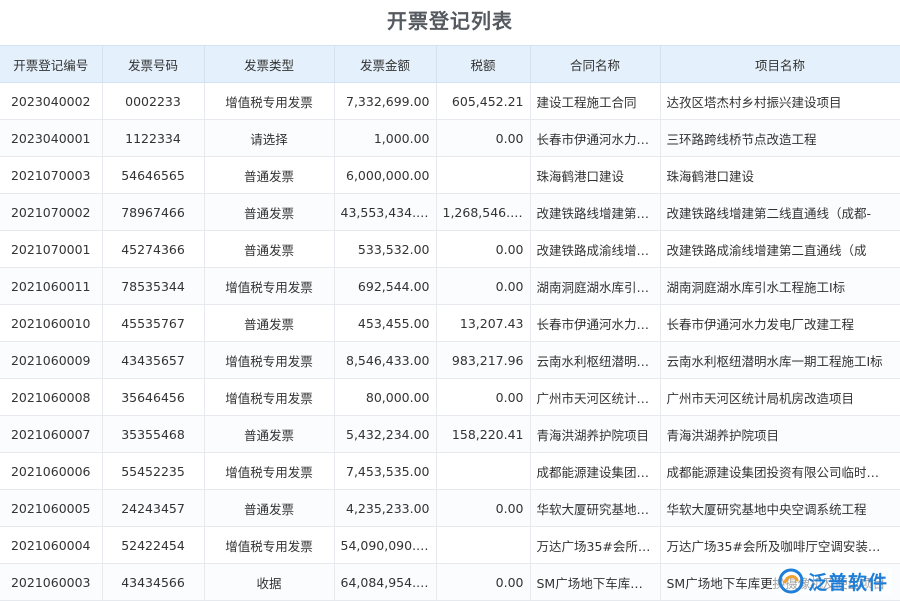  What do you see at coordinates (385, 360) in the screenshot?
I see `amount-cell: 8,546,433.00` at bounding box center [385, 360].